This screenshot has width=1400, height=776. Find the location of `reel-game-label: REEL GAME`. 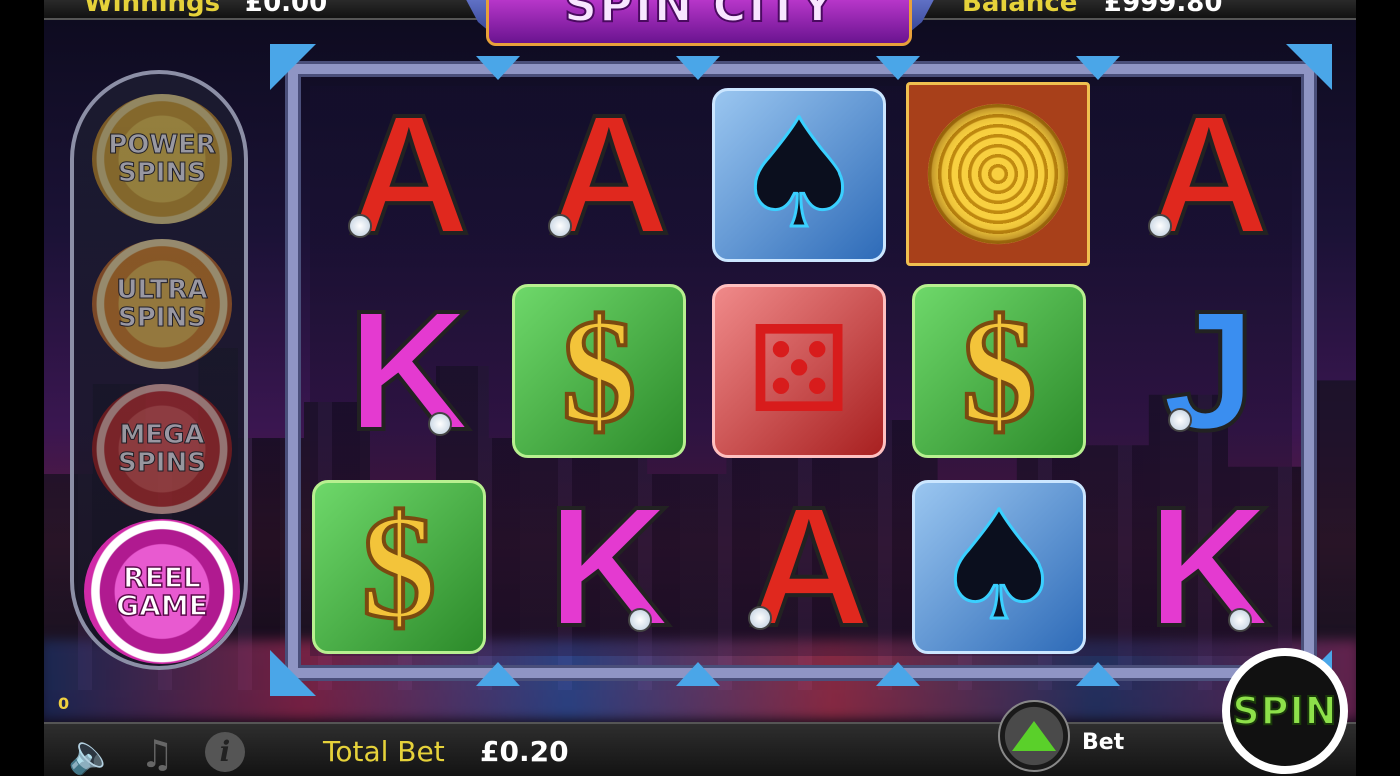

reel-game-label: REEL GAME is located at coordinates (161, 591).